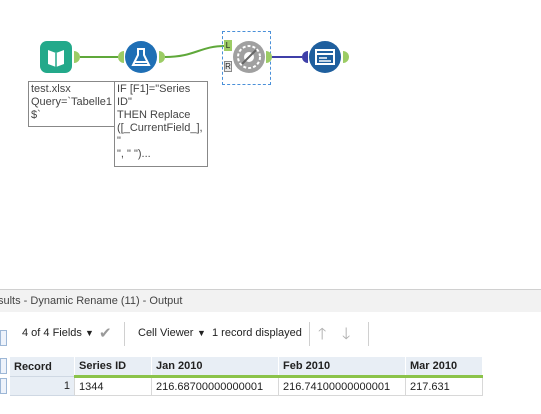 This screenshot has height=414, width=541. Describe the element at coordinates (121, 57) in the screenshot. I see `formula-input-anchor` at that location.